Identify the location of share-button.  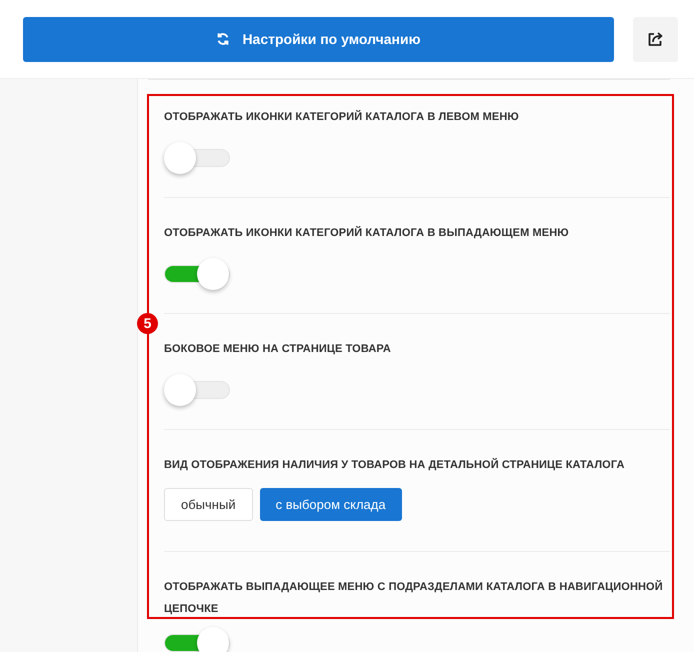
(655, 39).